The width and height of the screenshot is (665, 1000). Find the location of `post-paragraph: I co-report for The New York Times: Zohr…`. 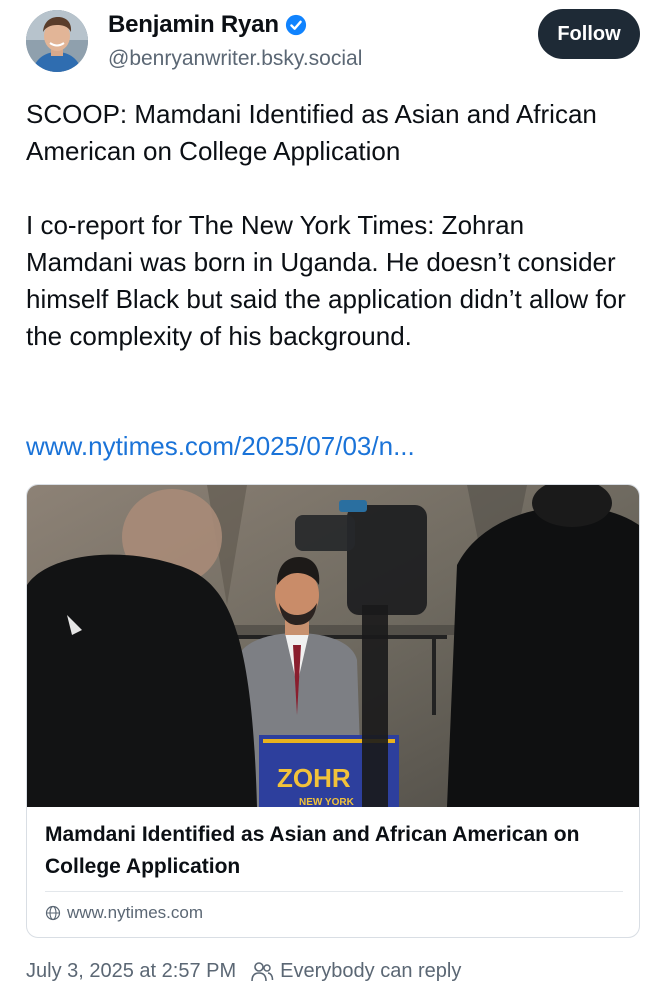

post-paragraph: I co-report for The New York Times: Zohr… is located at coordinates (326, 280).